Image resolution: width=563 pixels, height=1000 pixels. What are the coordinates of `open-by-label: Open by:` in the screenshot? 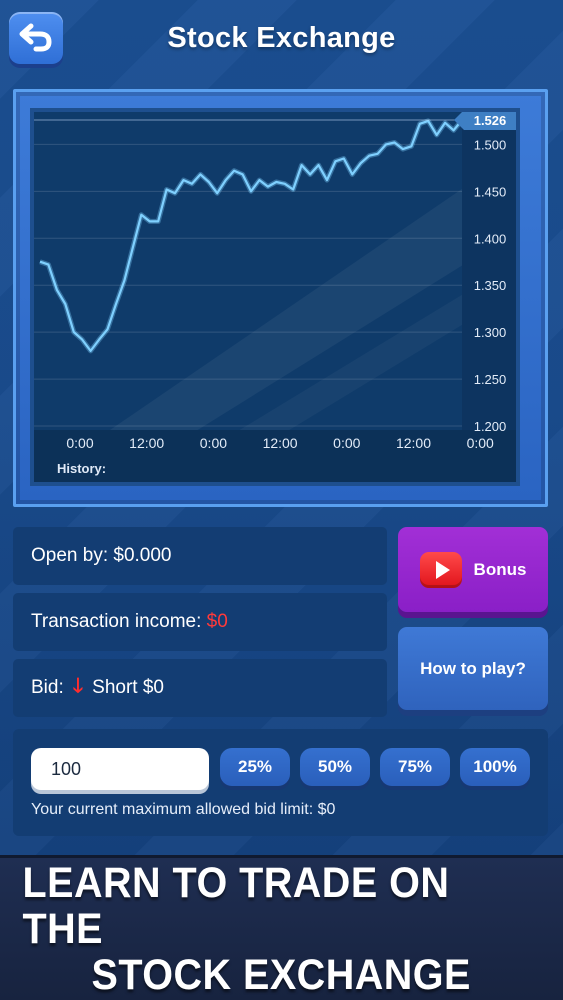 It's located at (70, 555).